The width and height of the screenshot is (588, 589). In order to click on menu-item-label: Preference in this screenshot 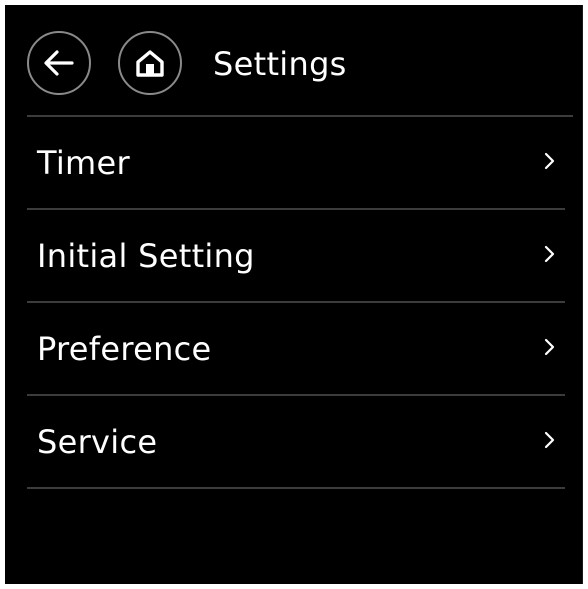, I will do `click(124, 349)`.